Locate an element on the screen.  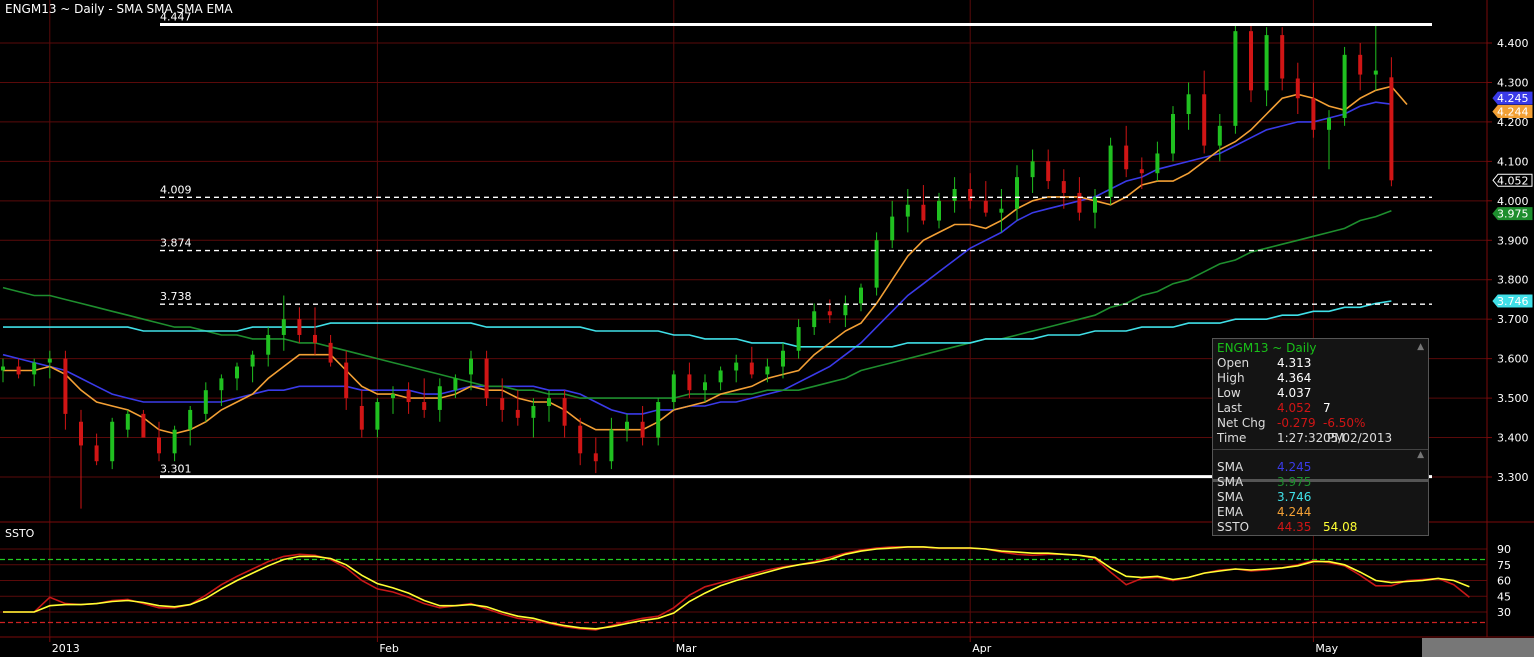
data-window-value: 4.245 is located at coordinates (1317, 467).